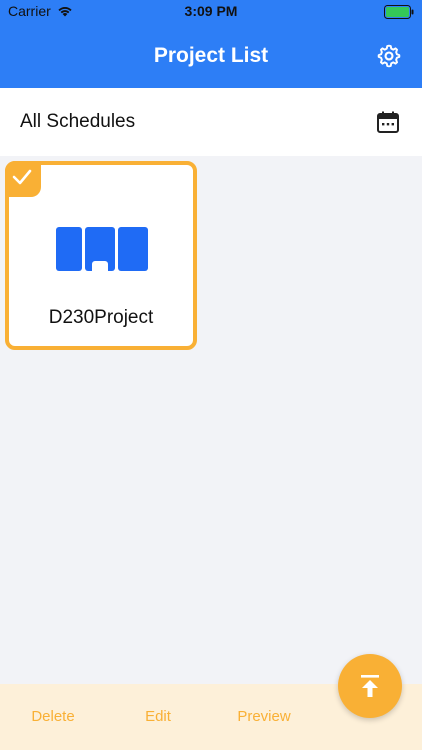 Image resolution: width=422 pixels, height=750 pixels. I want to click on checkmark-icon, so click(22, 177).